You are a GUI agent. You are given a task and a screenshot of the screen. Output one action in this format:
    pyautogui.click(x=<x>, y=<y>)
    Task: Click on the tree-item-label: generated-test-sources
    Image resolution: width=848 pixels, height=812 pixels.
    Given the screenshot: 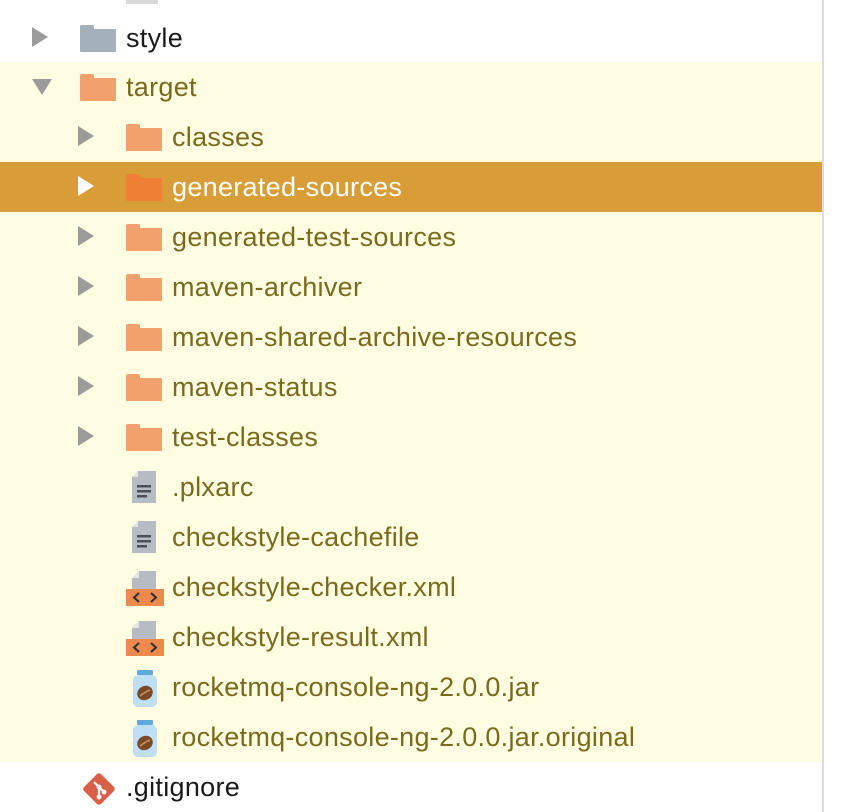 What is the action you would take?
    pyautogui.click(x=314, y=237)
    